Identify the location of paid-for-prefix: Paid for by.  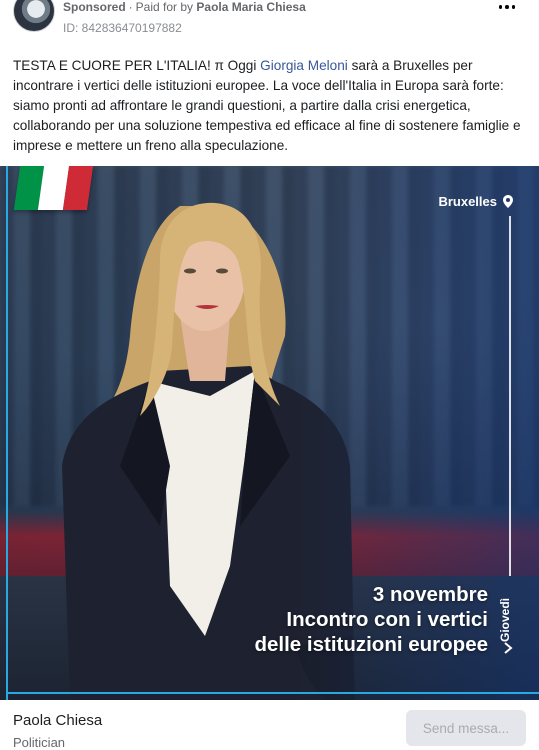
(164, 7).